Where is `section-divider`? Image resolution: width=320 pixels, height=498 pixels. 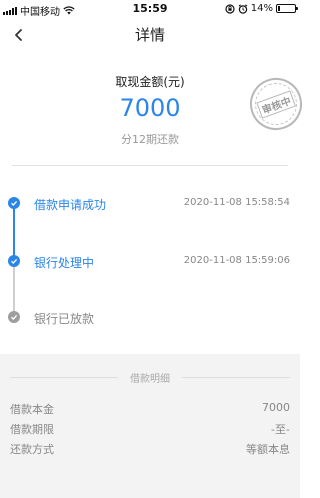 section-divider is located at coordinates (150, 165).